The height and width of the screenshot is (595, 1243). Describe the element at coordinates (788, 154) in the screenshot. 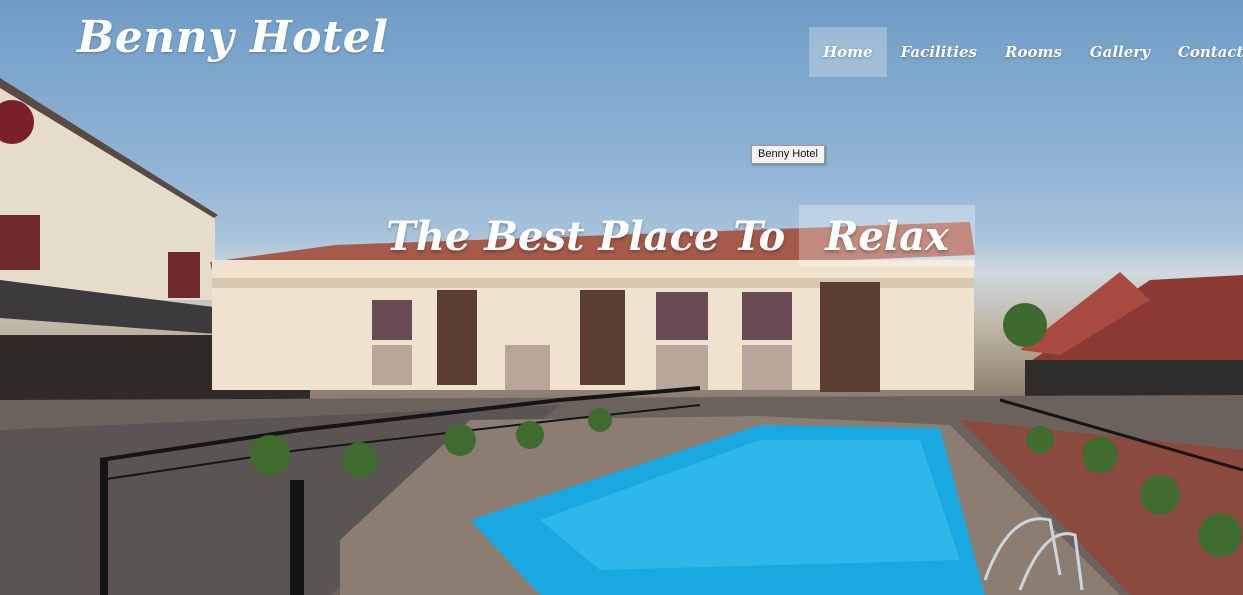

I see `hover-tooltip: Benny Hotel` at that location.